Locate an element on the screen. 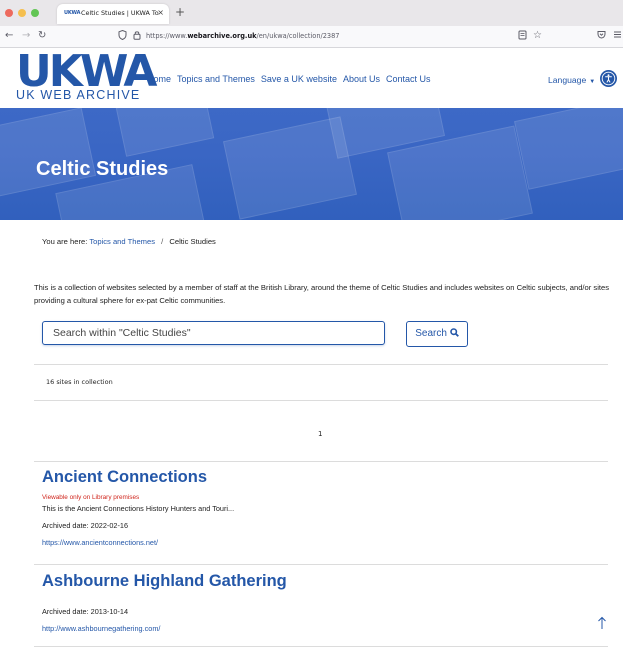  back-button: ← is located at coordinates (9, 35).